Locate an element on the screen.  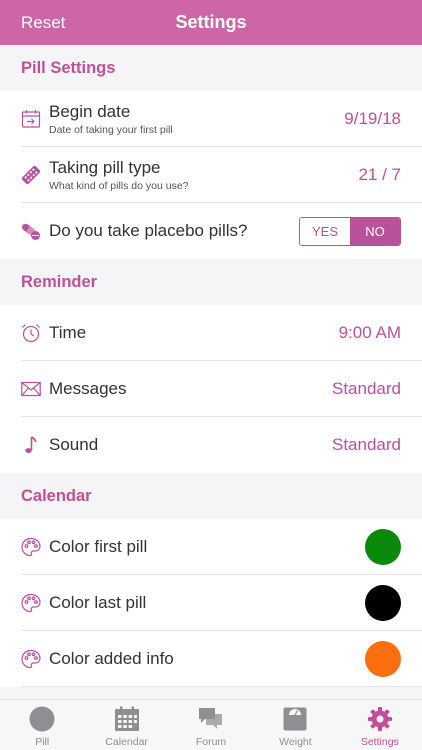
tab-bar: Pill Calendar Forum Weight Settings is located at coordinates (211, 724).